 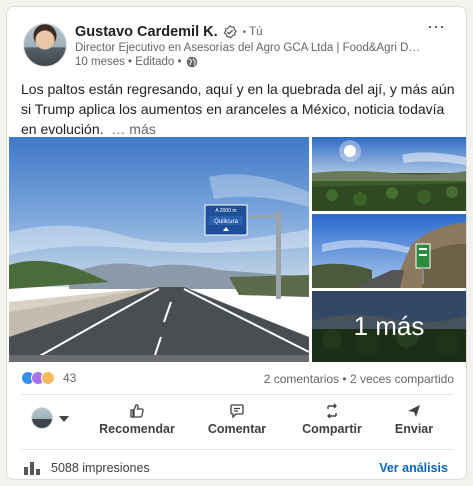 I want to click on send-label: Enviar, so click(x=414, y=429).